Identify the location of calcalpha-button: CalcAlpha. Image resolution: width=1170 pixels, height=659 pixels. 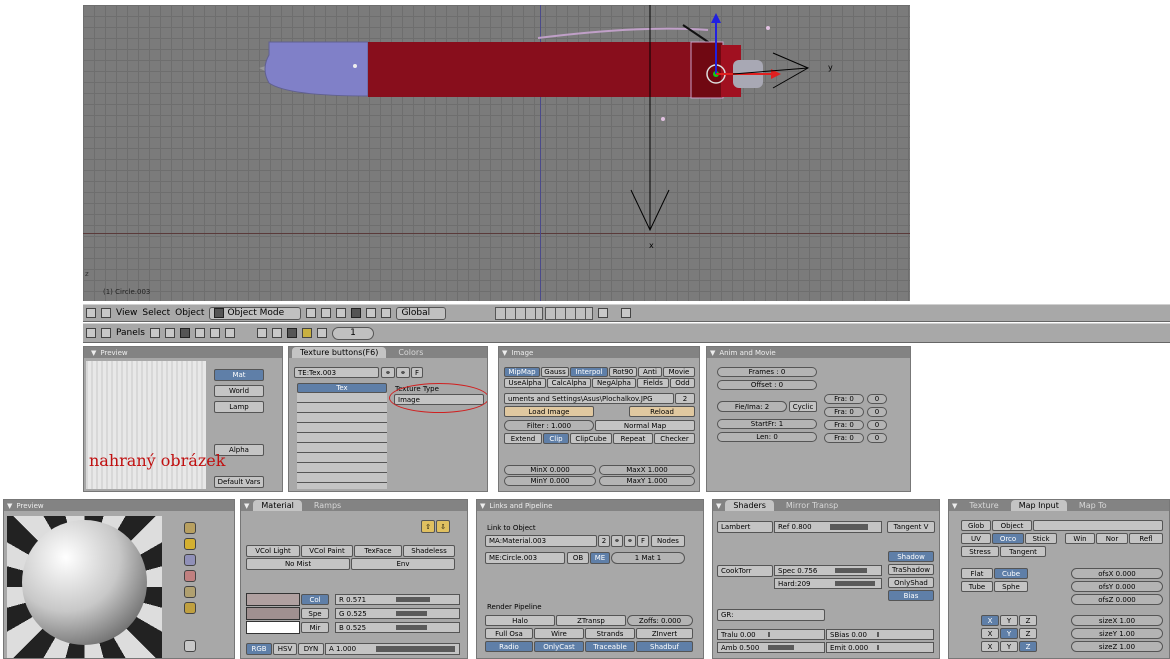
(569, 383).